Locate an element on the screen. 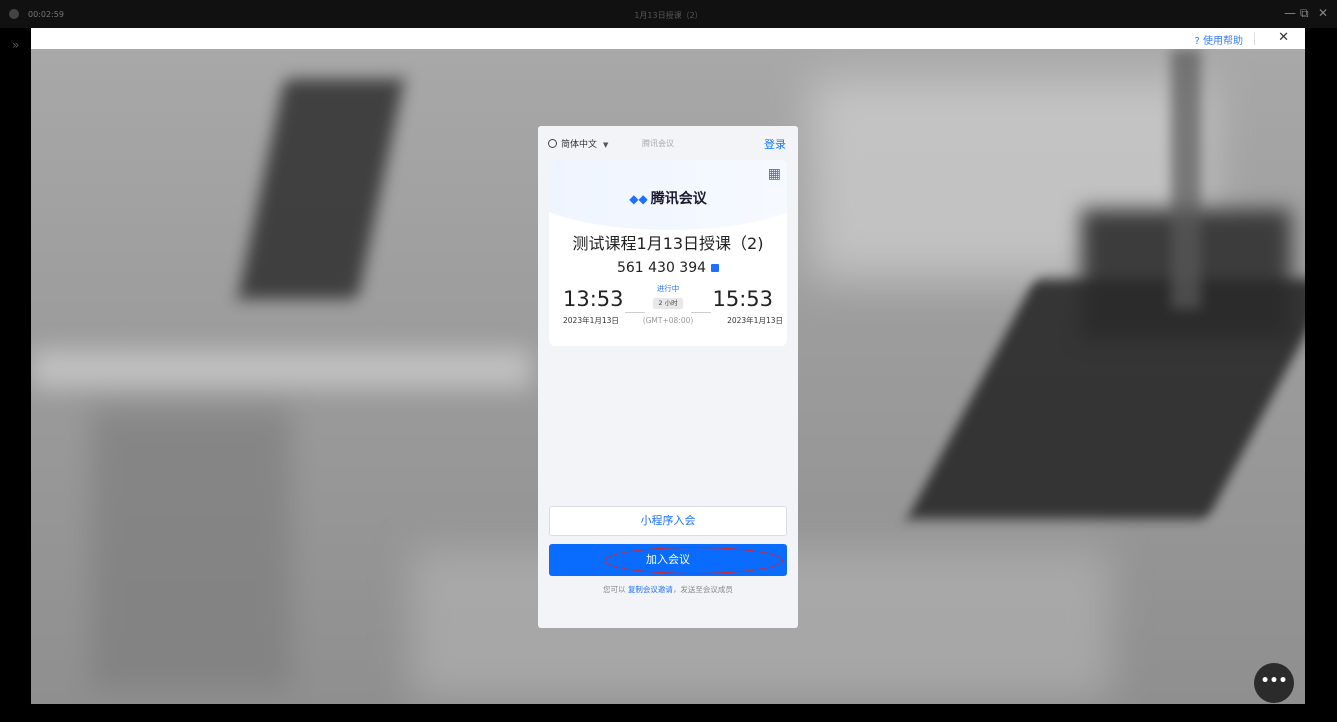  language-label: 简体中文 is located at coordinates (579, 145).